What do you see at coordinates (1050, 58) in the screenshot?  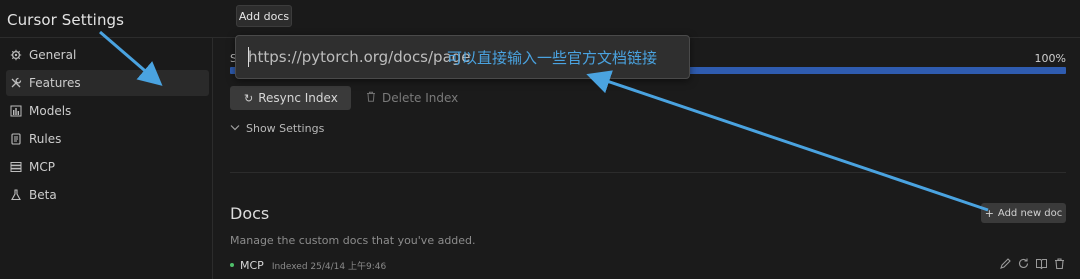 I see `index-progress-percent: 100%` at bounding box center [1050, 58].